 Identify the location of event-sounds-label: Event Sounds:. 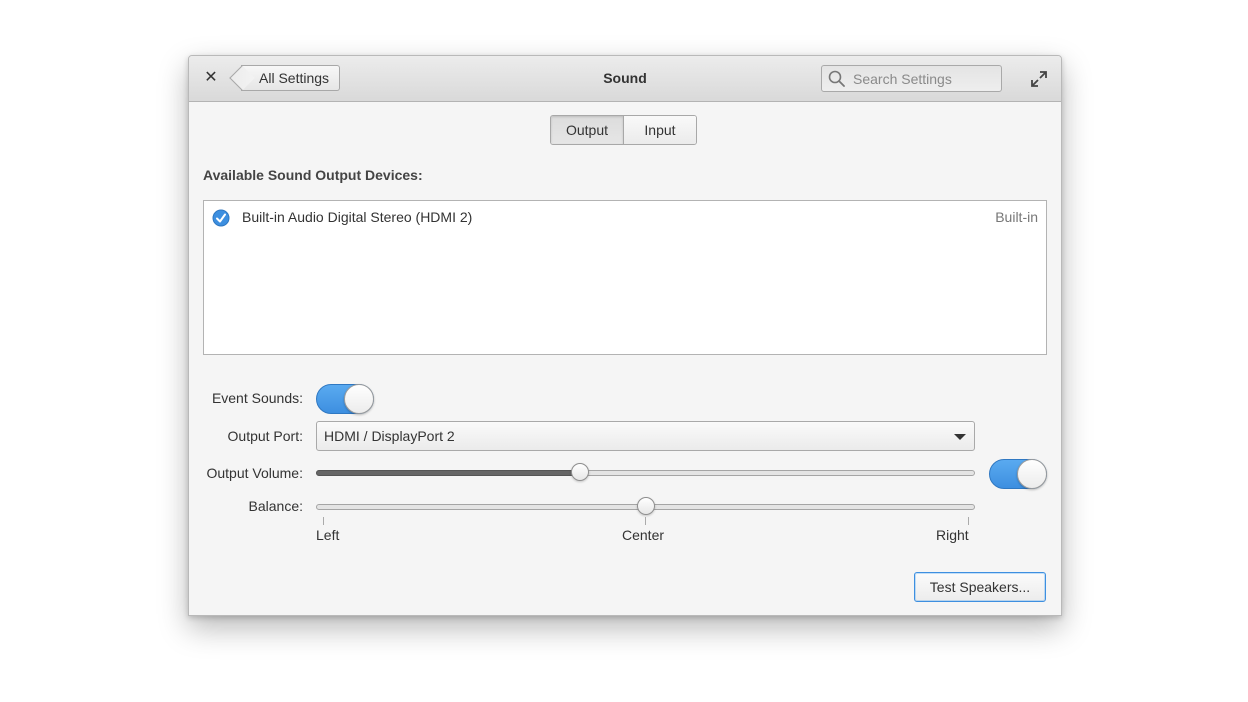
(257, 398).